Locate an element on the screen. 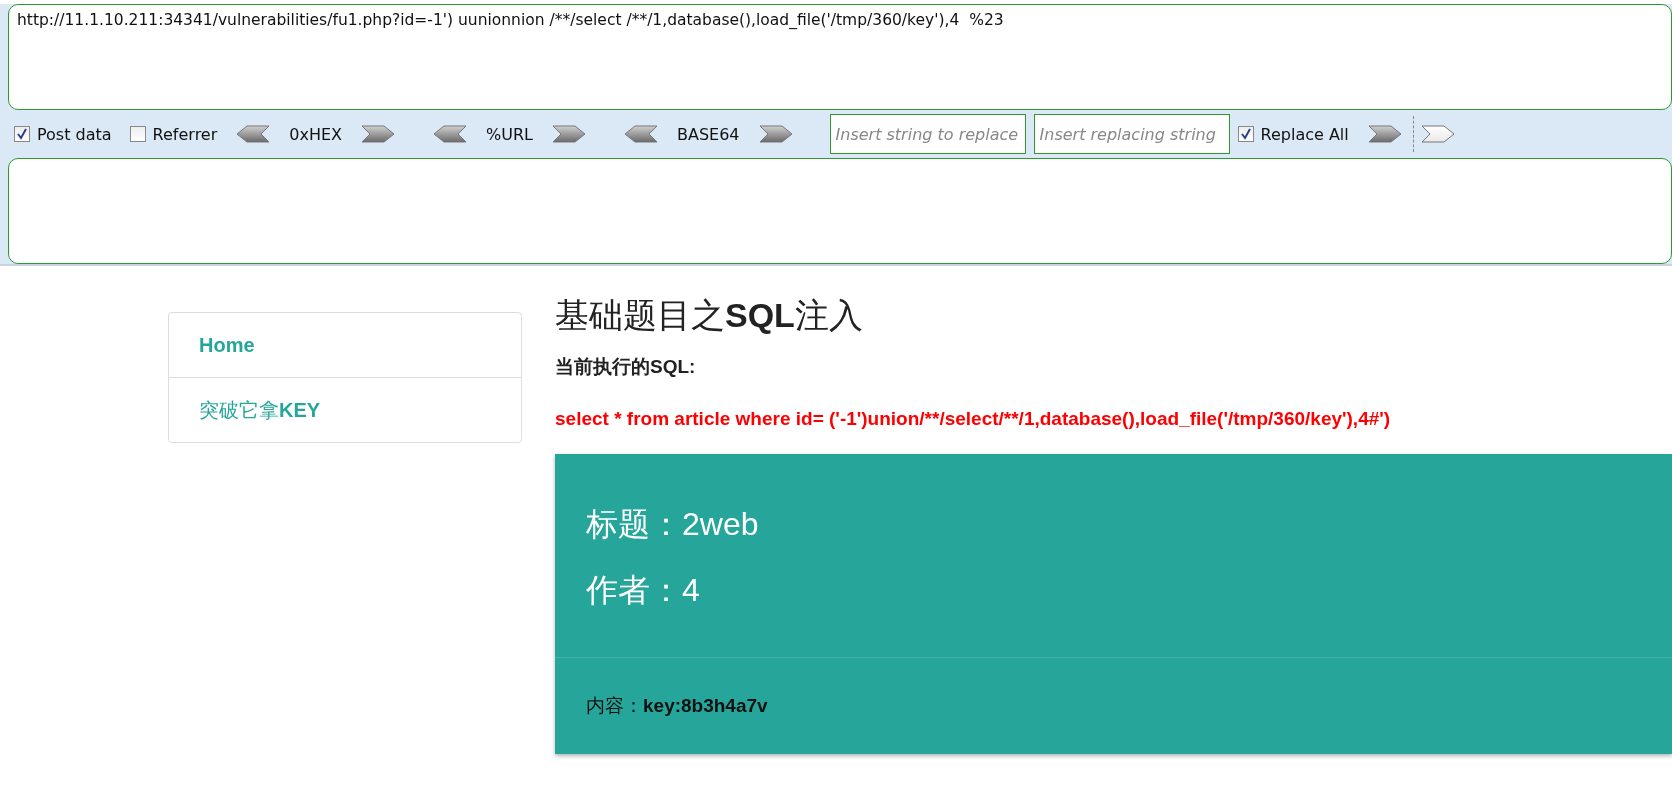 The width and height of the screenshot is (1672, 789). encoder-label: 0xHEX is located at coordinates (316, 134).